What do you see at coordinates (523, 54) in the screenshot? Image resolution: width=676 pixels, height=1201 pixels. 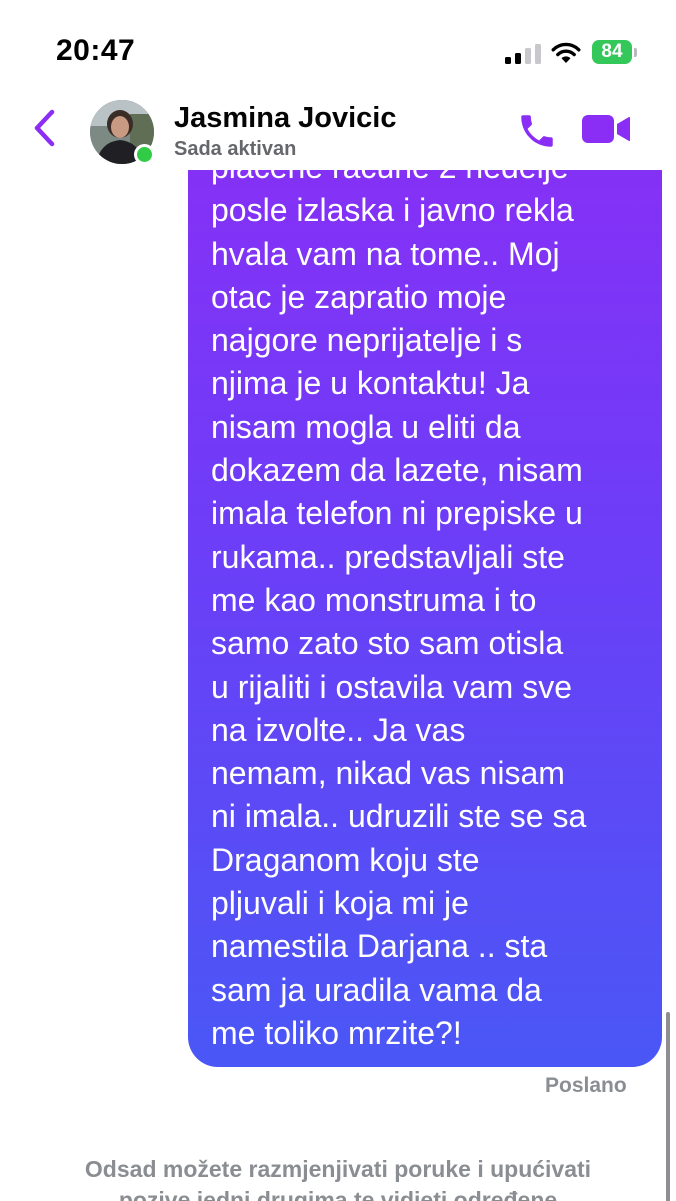 I see `cellular-signal-icon` at bounding box center [523, 54].